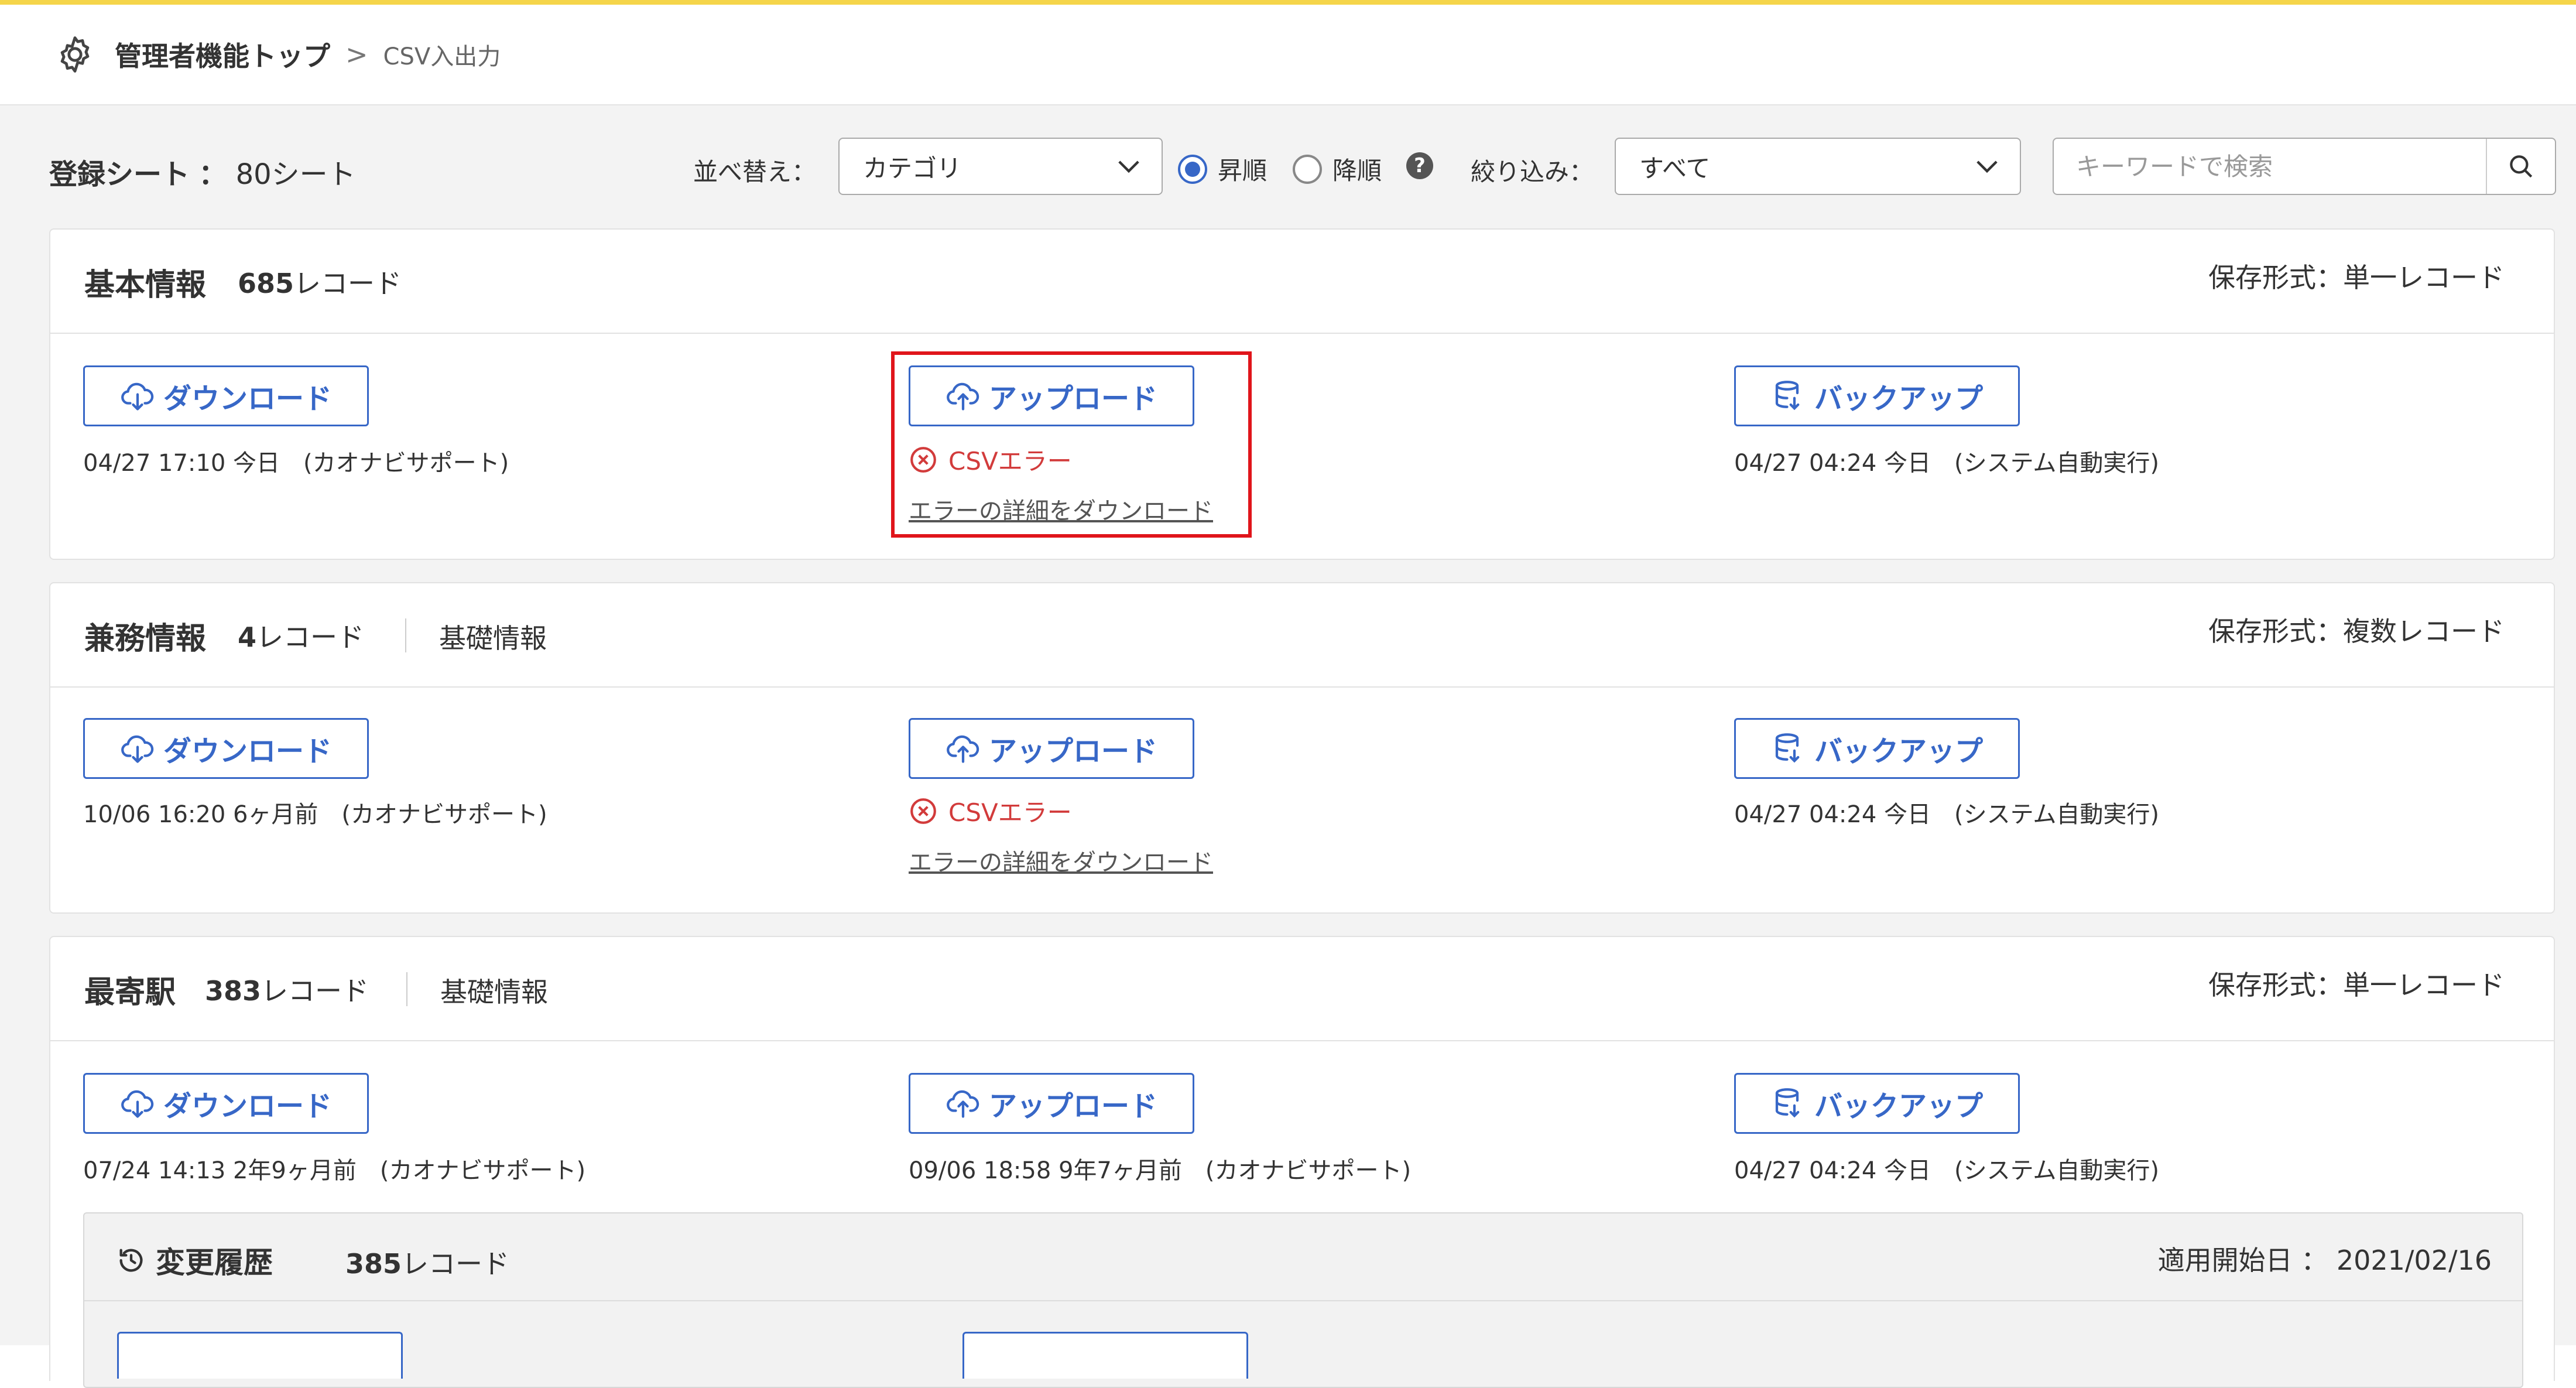 This screenshot has width=2576, height=1388. Describe the element at coordinates (119, 174) in the screenshot. I see `sheet-count-label: 登録シート` at that location.